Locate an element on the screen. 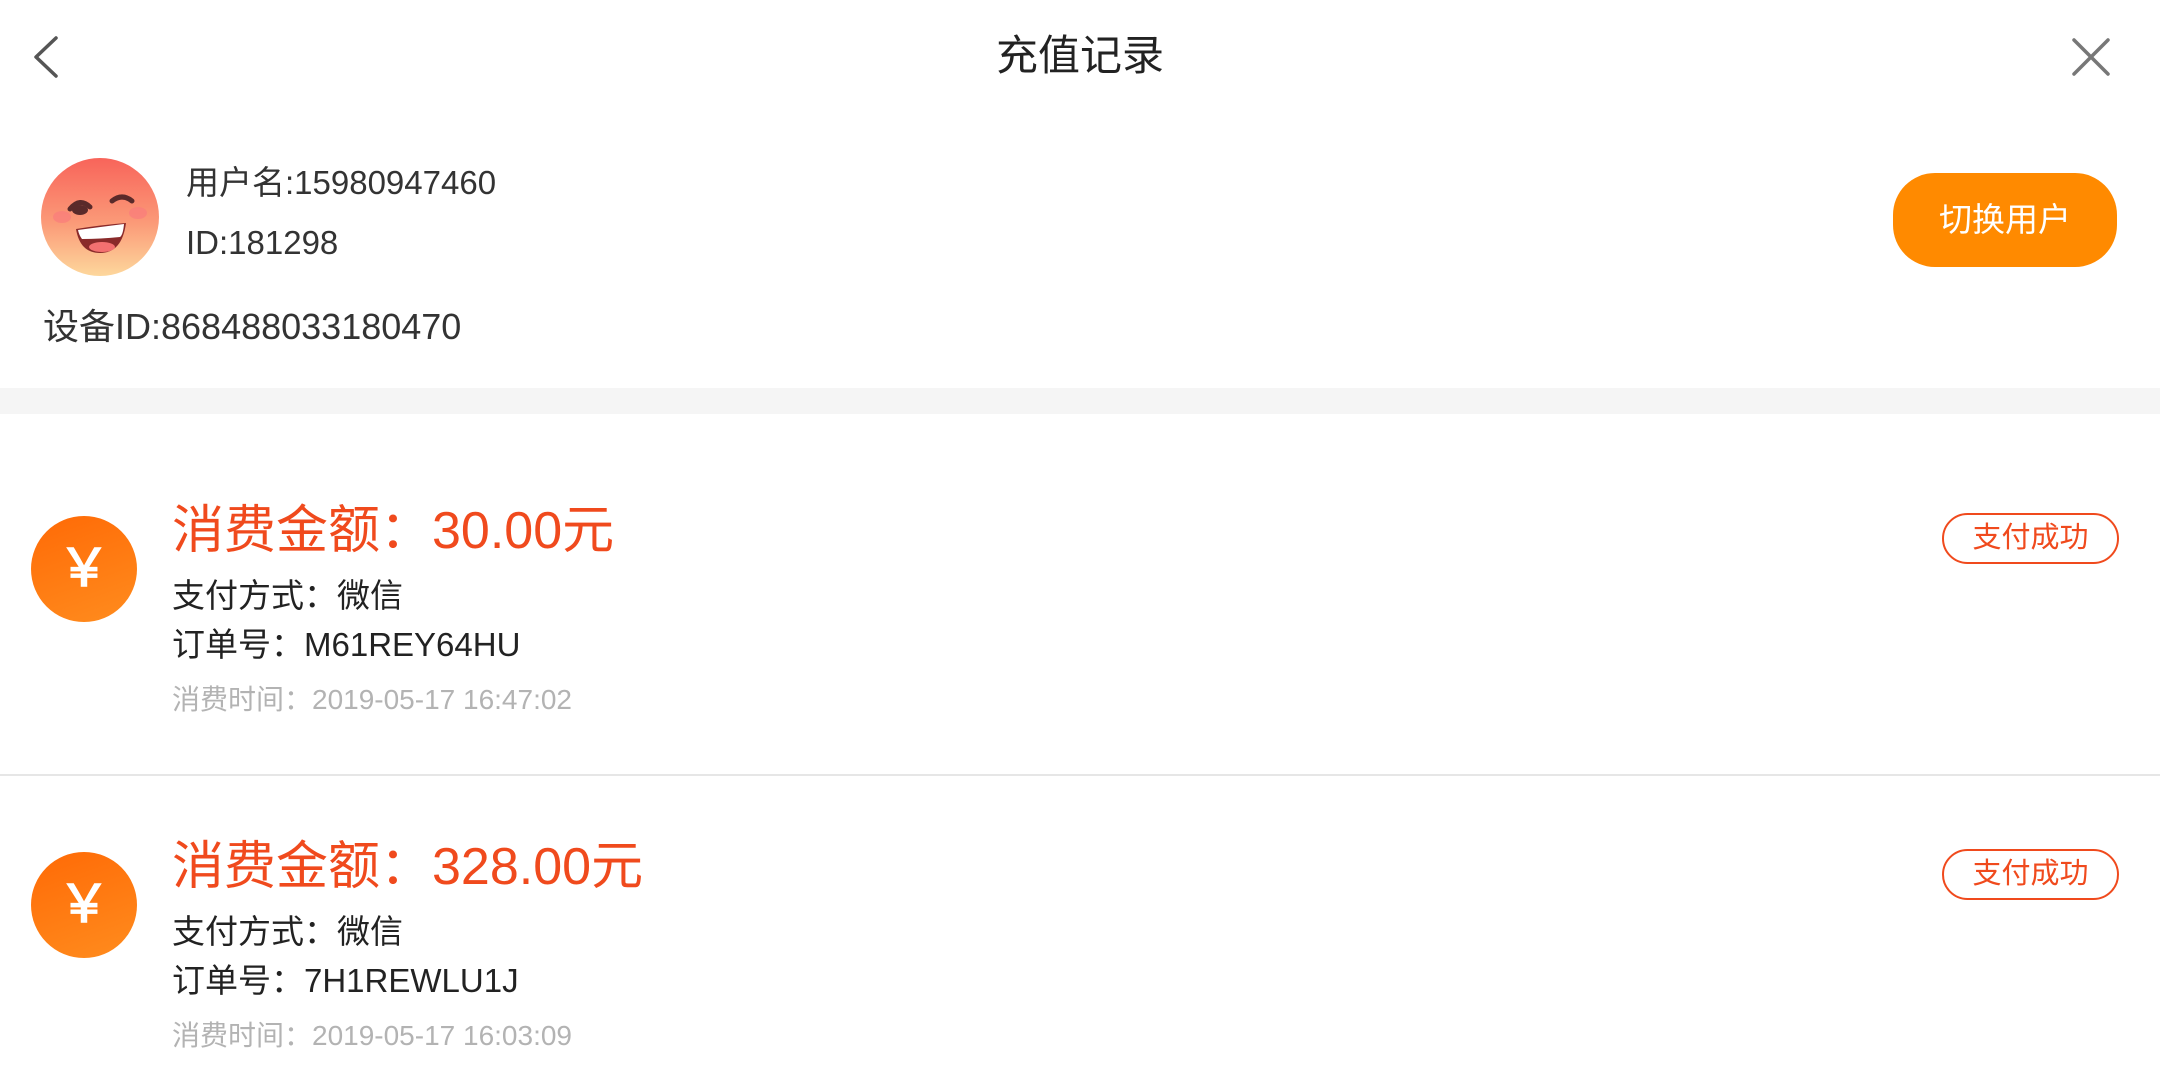  avatar is located at coordinates (100, 217).